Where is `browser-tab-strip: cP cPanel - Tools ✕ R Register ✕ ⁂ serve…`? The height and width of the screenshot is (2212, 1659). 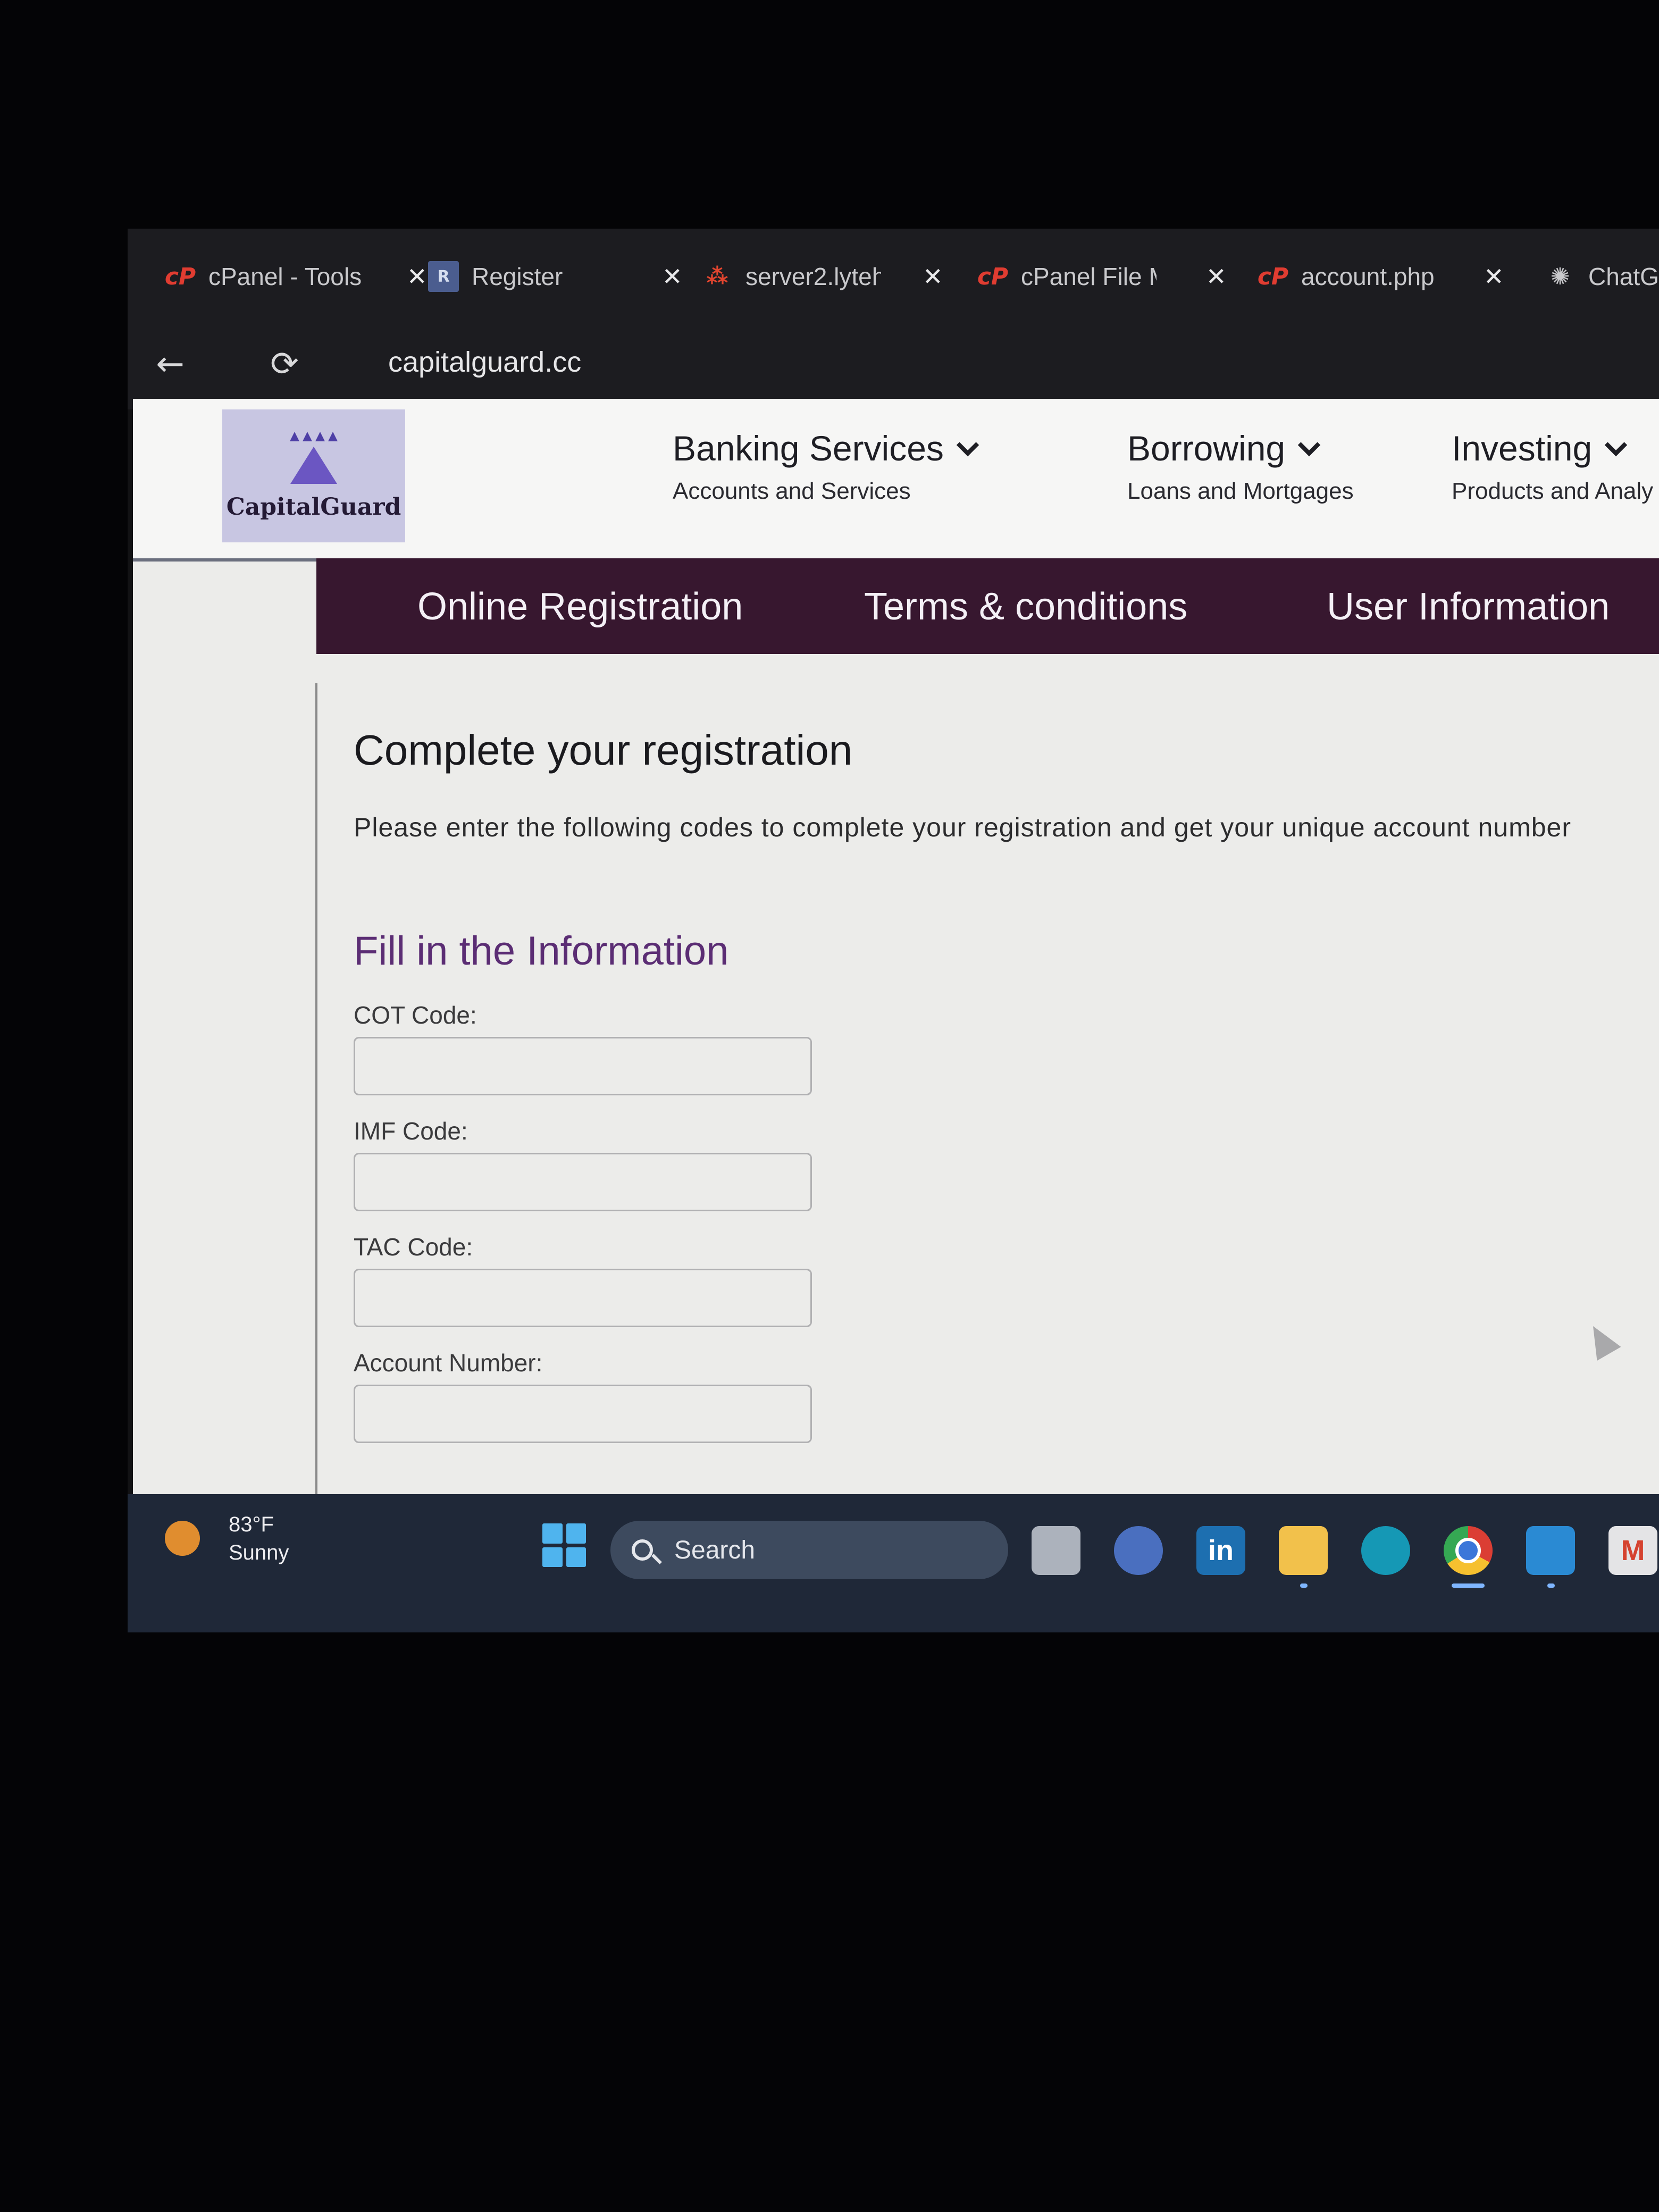 browser-tab-strip: cP cPanel - Tools ✕ R Register ✕ ⁂ serve… is located at coordinates (893, 274).